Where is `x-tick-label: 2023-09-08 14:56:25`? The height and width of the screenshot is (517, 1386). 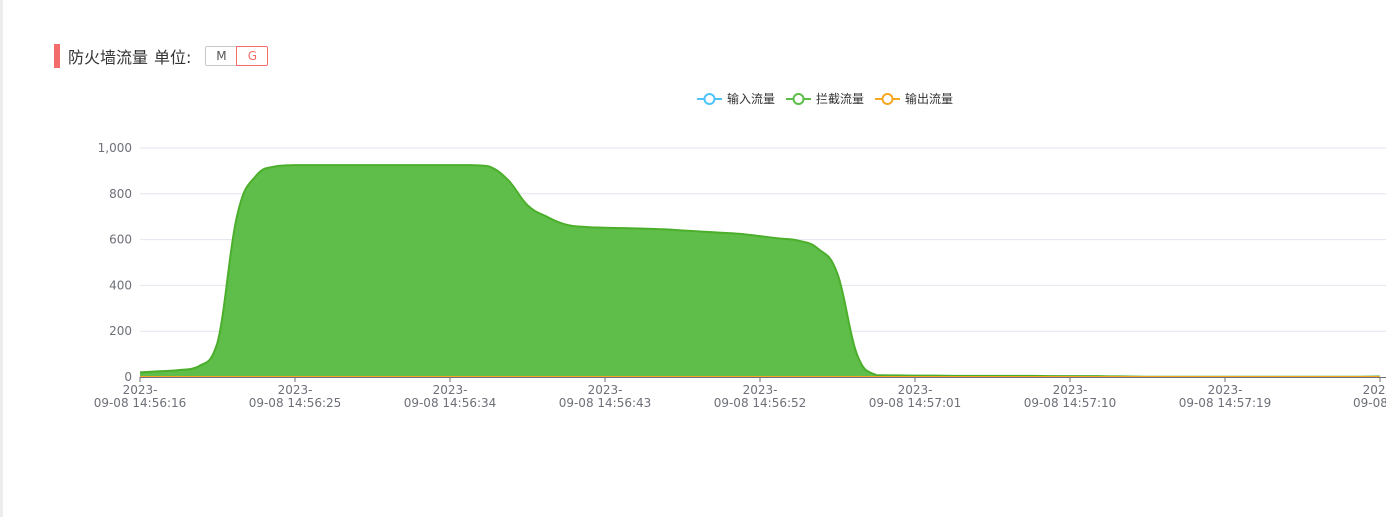
x-tick-label: 2023-09-08 14:56:25 is located at coordinates (295, 396).